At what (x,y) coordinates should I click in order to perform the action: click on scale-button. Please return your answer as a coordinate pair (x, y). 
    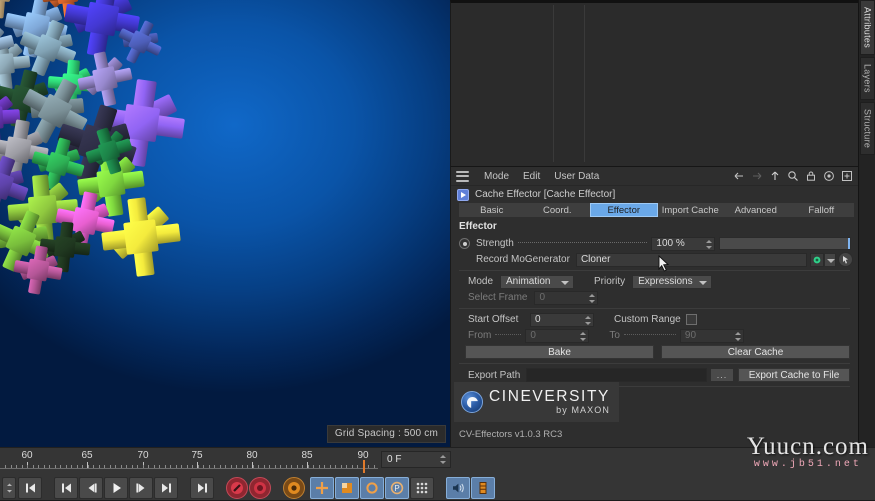
    Looking at the image, I should click on (347, 487).